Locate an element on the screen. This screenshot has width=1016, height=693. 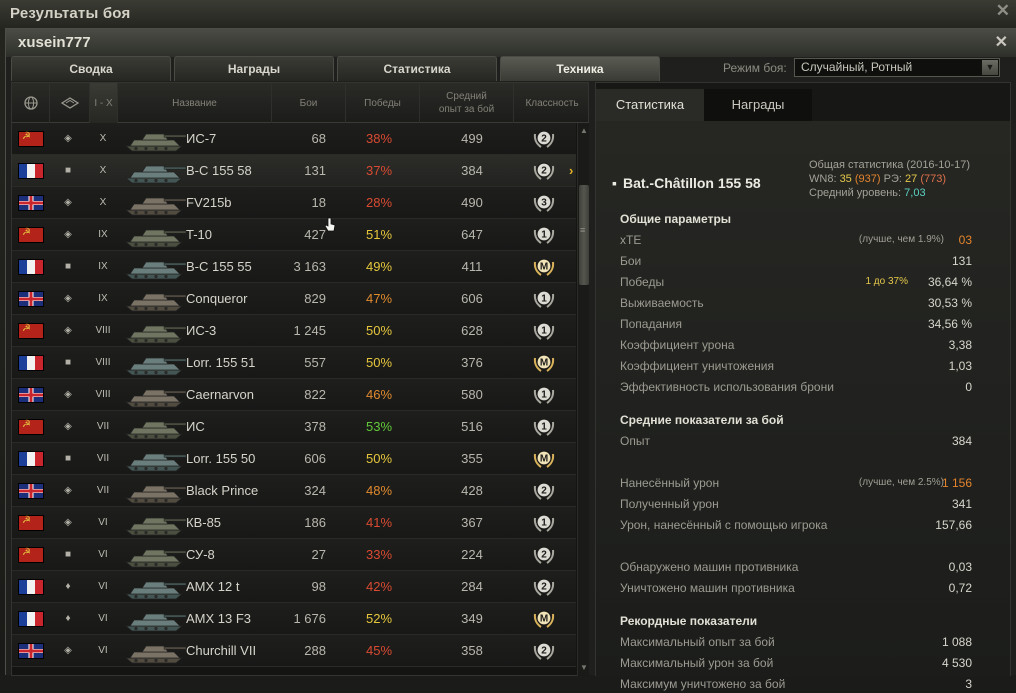
table-row: ♦ VI AMX 12 t 98 42% 284 2 is located at coordinates (294, 587).